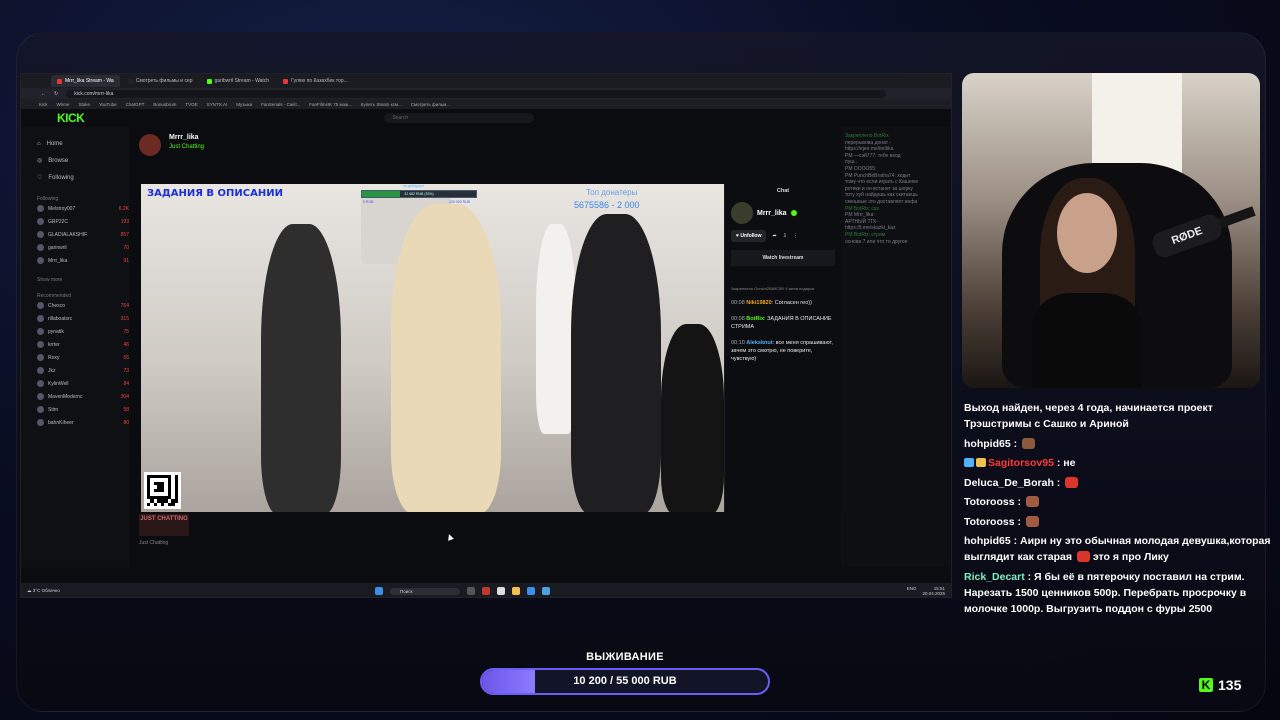 Image resolution: width=1280 pixels, height=720 pixels. Describe the element at coordinates (215, 193) in the screenshot. I see `tasks-label: ЗАДАНИЯ В ОПИСАНИИ` at that location.